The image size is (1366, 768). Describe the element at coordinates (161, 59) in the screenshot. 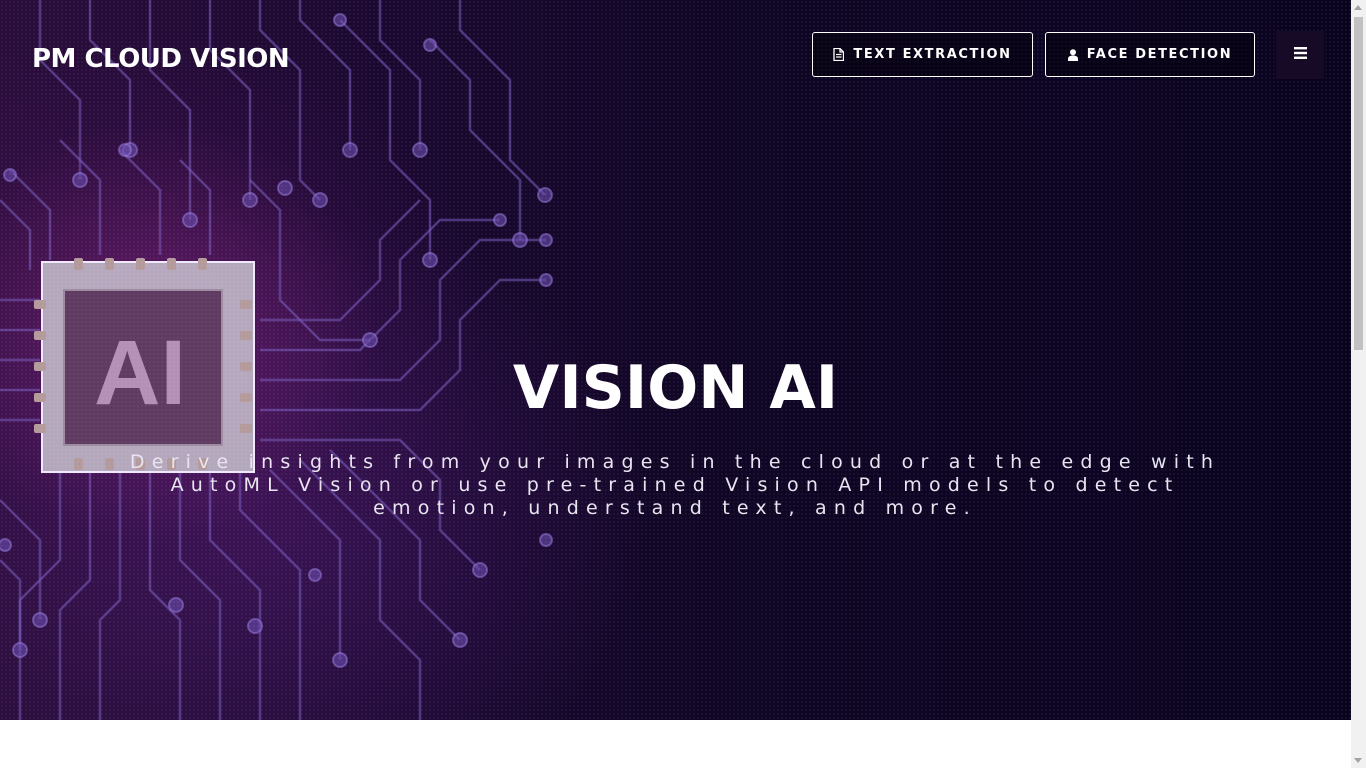

I see `brand-logo: PM CLOUD VISION` at that location.